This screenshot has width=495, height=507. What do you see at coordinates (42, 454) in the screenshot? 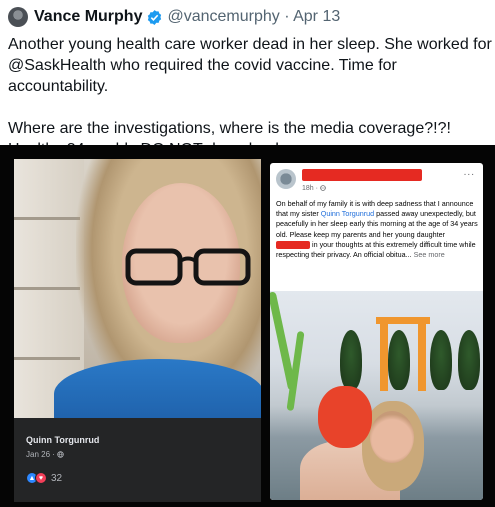
I see `post-date-text: Jan 26 ·` at bounding box center [42, 454].